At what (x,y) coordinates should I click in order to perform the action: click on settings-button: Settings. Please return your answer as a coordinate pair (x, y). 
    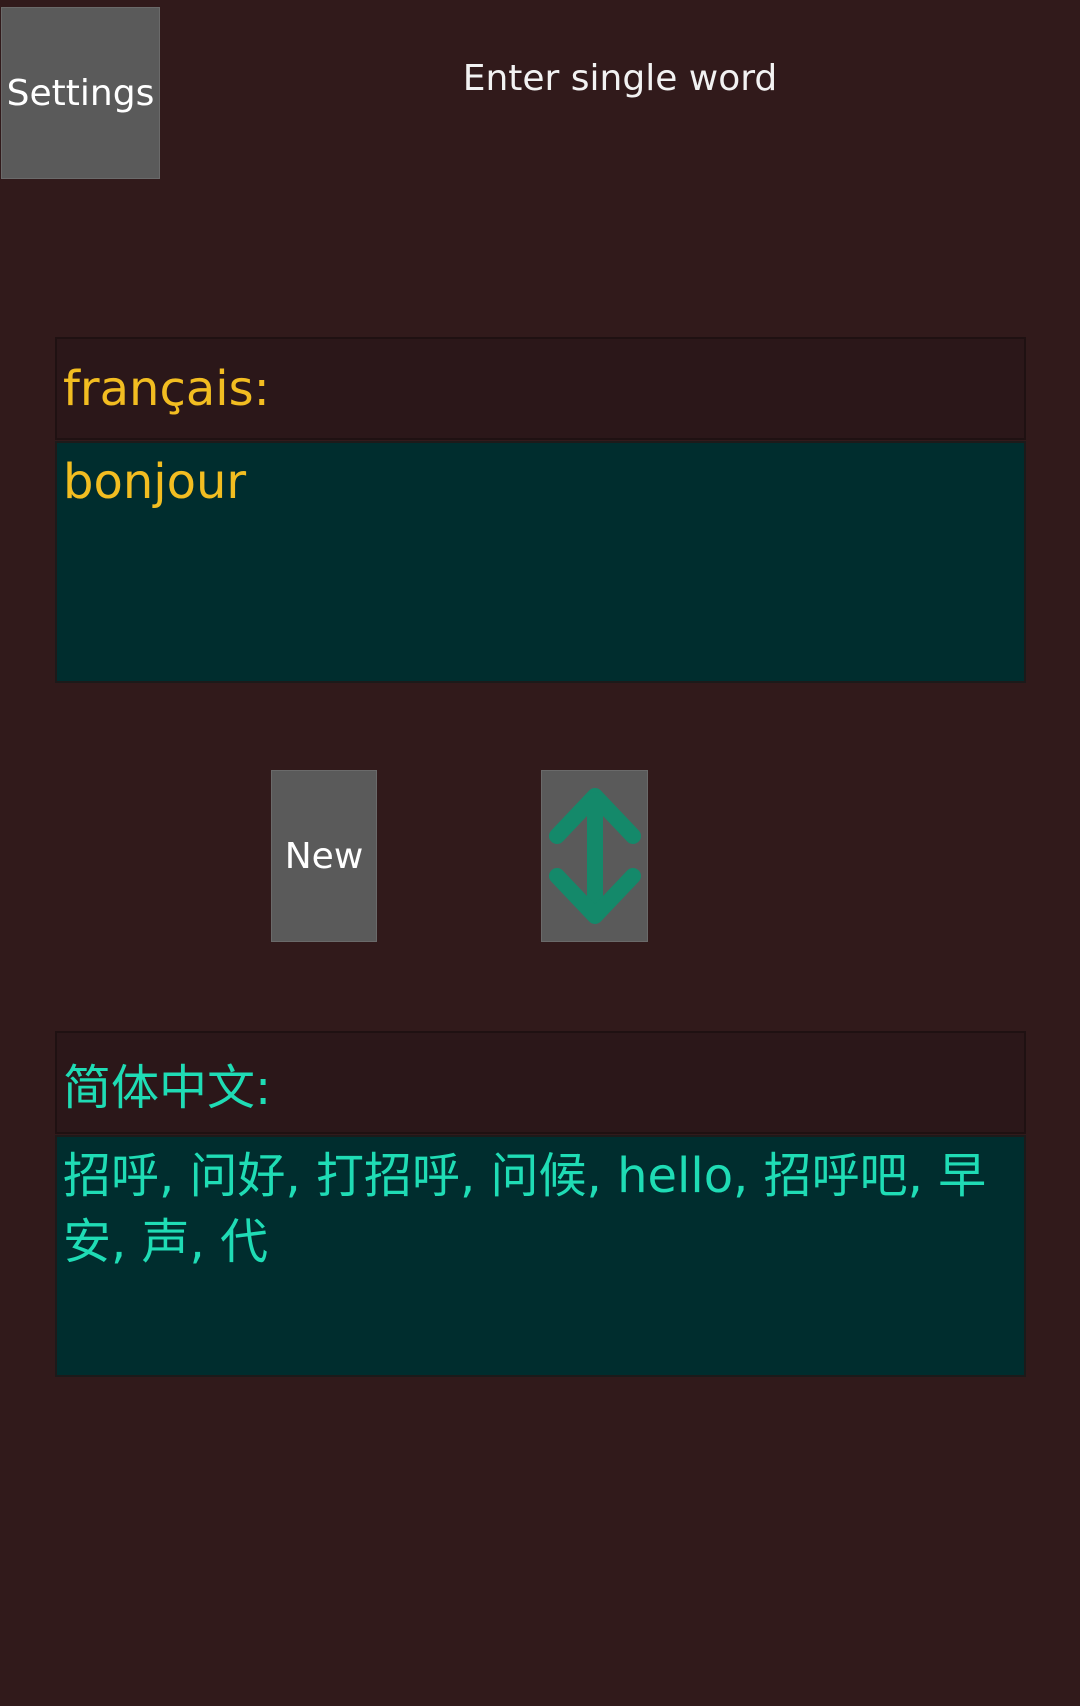
    Looking at the image, I should click on (80, 93).